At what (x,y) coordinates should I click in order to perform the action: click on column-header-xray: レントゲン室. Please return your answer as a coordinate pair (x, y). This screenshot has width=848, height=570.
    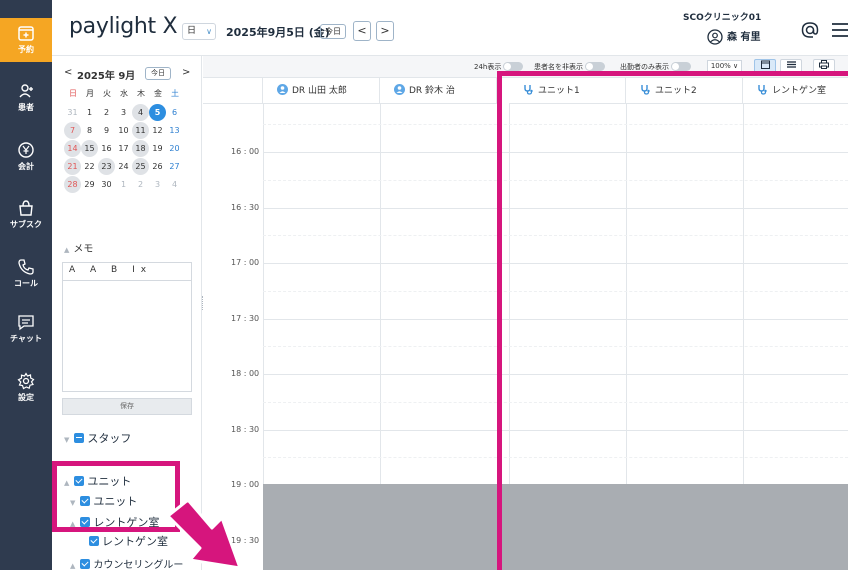
    Looking at the image, I should click on (795, 91).